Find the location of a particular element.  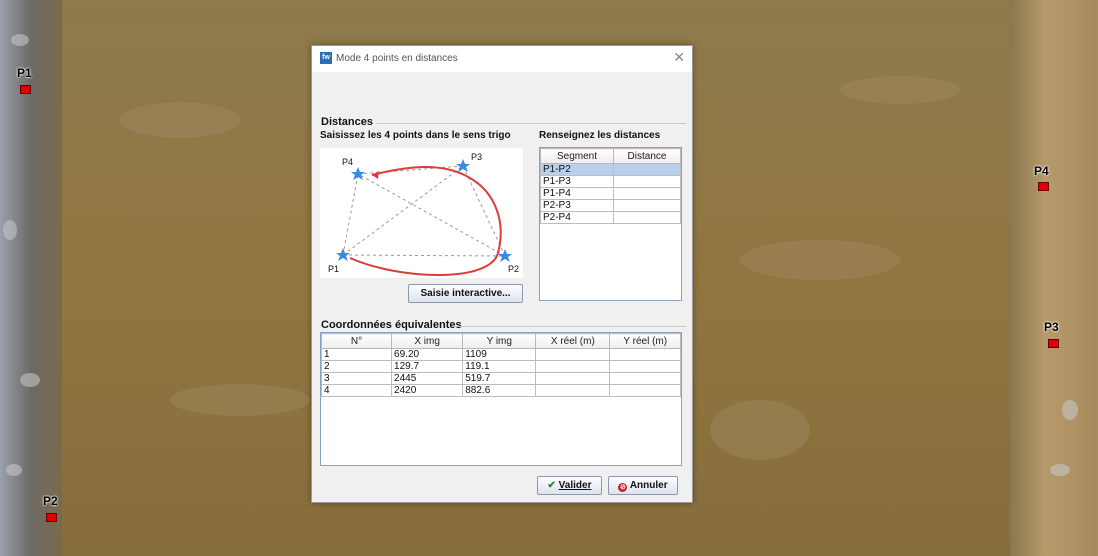

distances-instruction-label: Renseignez les distances is located at coordinates (600, 135).